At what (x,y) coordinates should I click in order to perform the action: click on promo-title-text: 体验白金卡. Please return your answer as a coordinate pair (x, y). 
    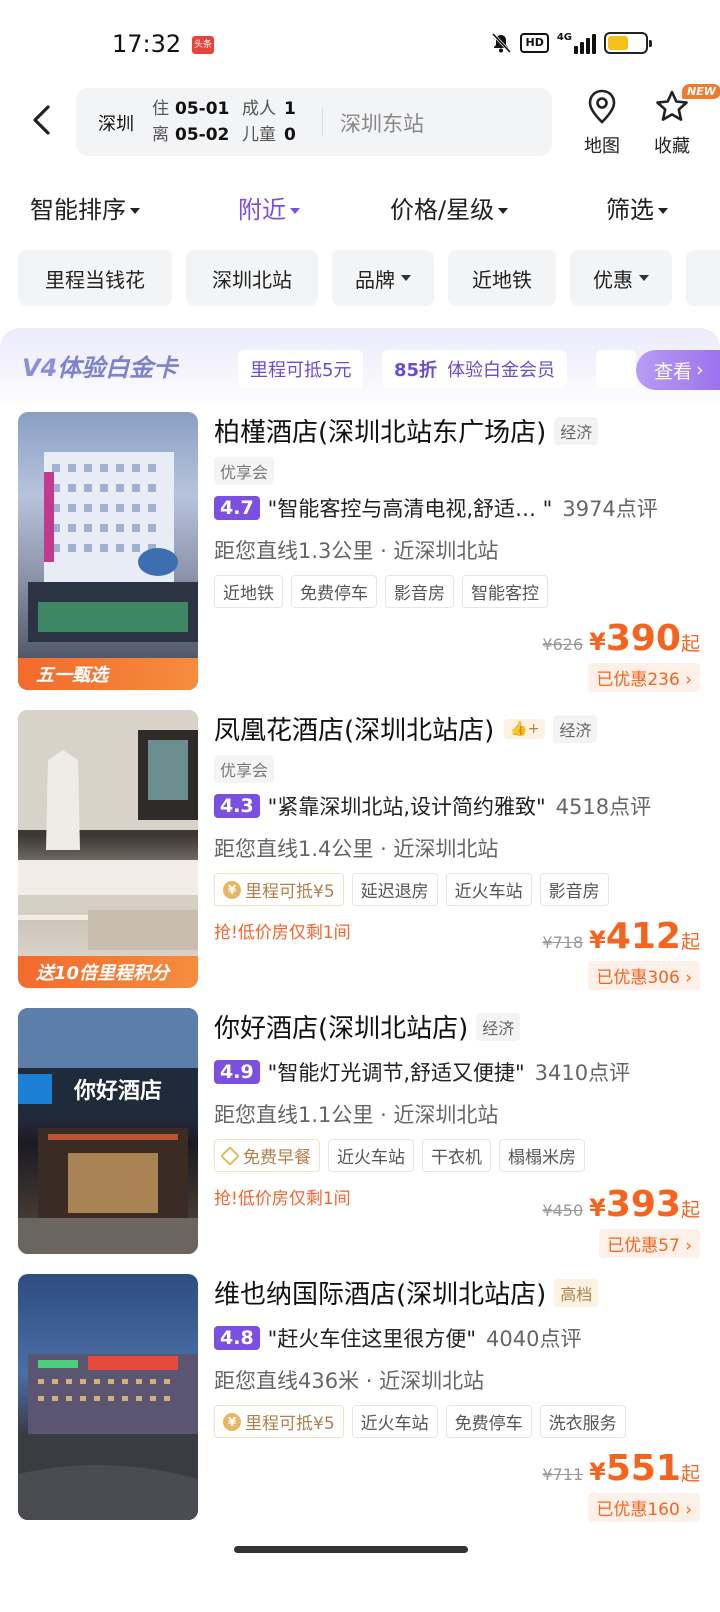
    Looking at the image, I should click on (117, 368).